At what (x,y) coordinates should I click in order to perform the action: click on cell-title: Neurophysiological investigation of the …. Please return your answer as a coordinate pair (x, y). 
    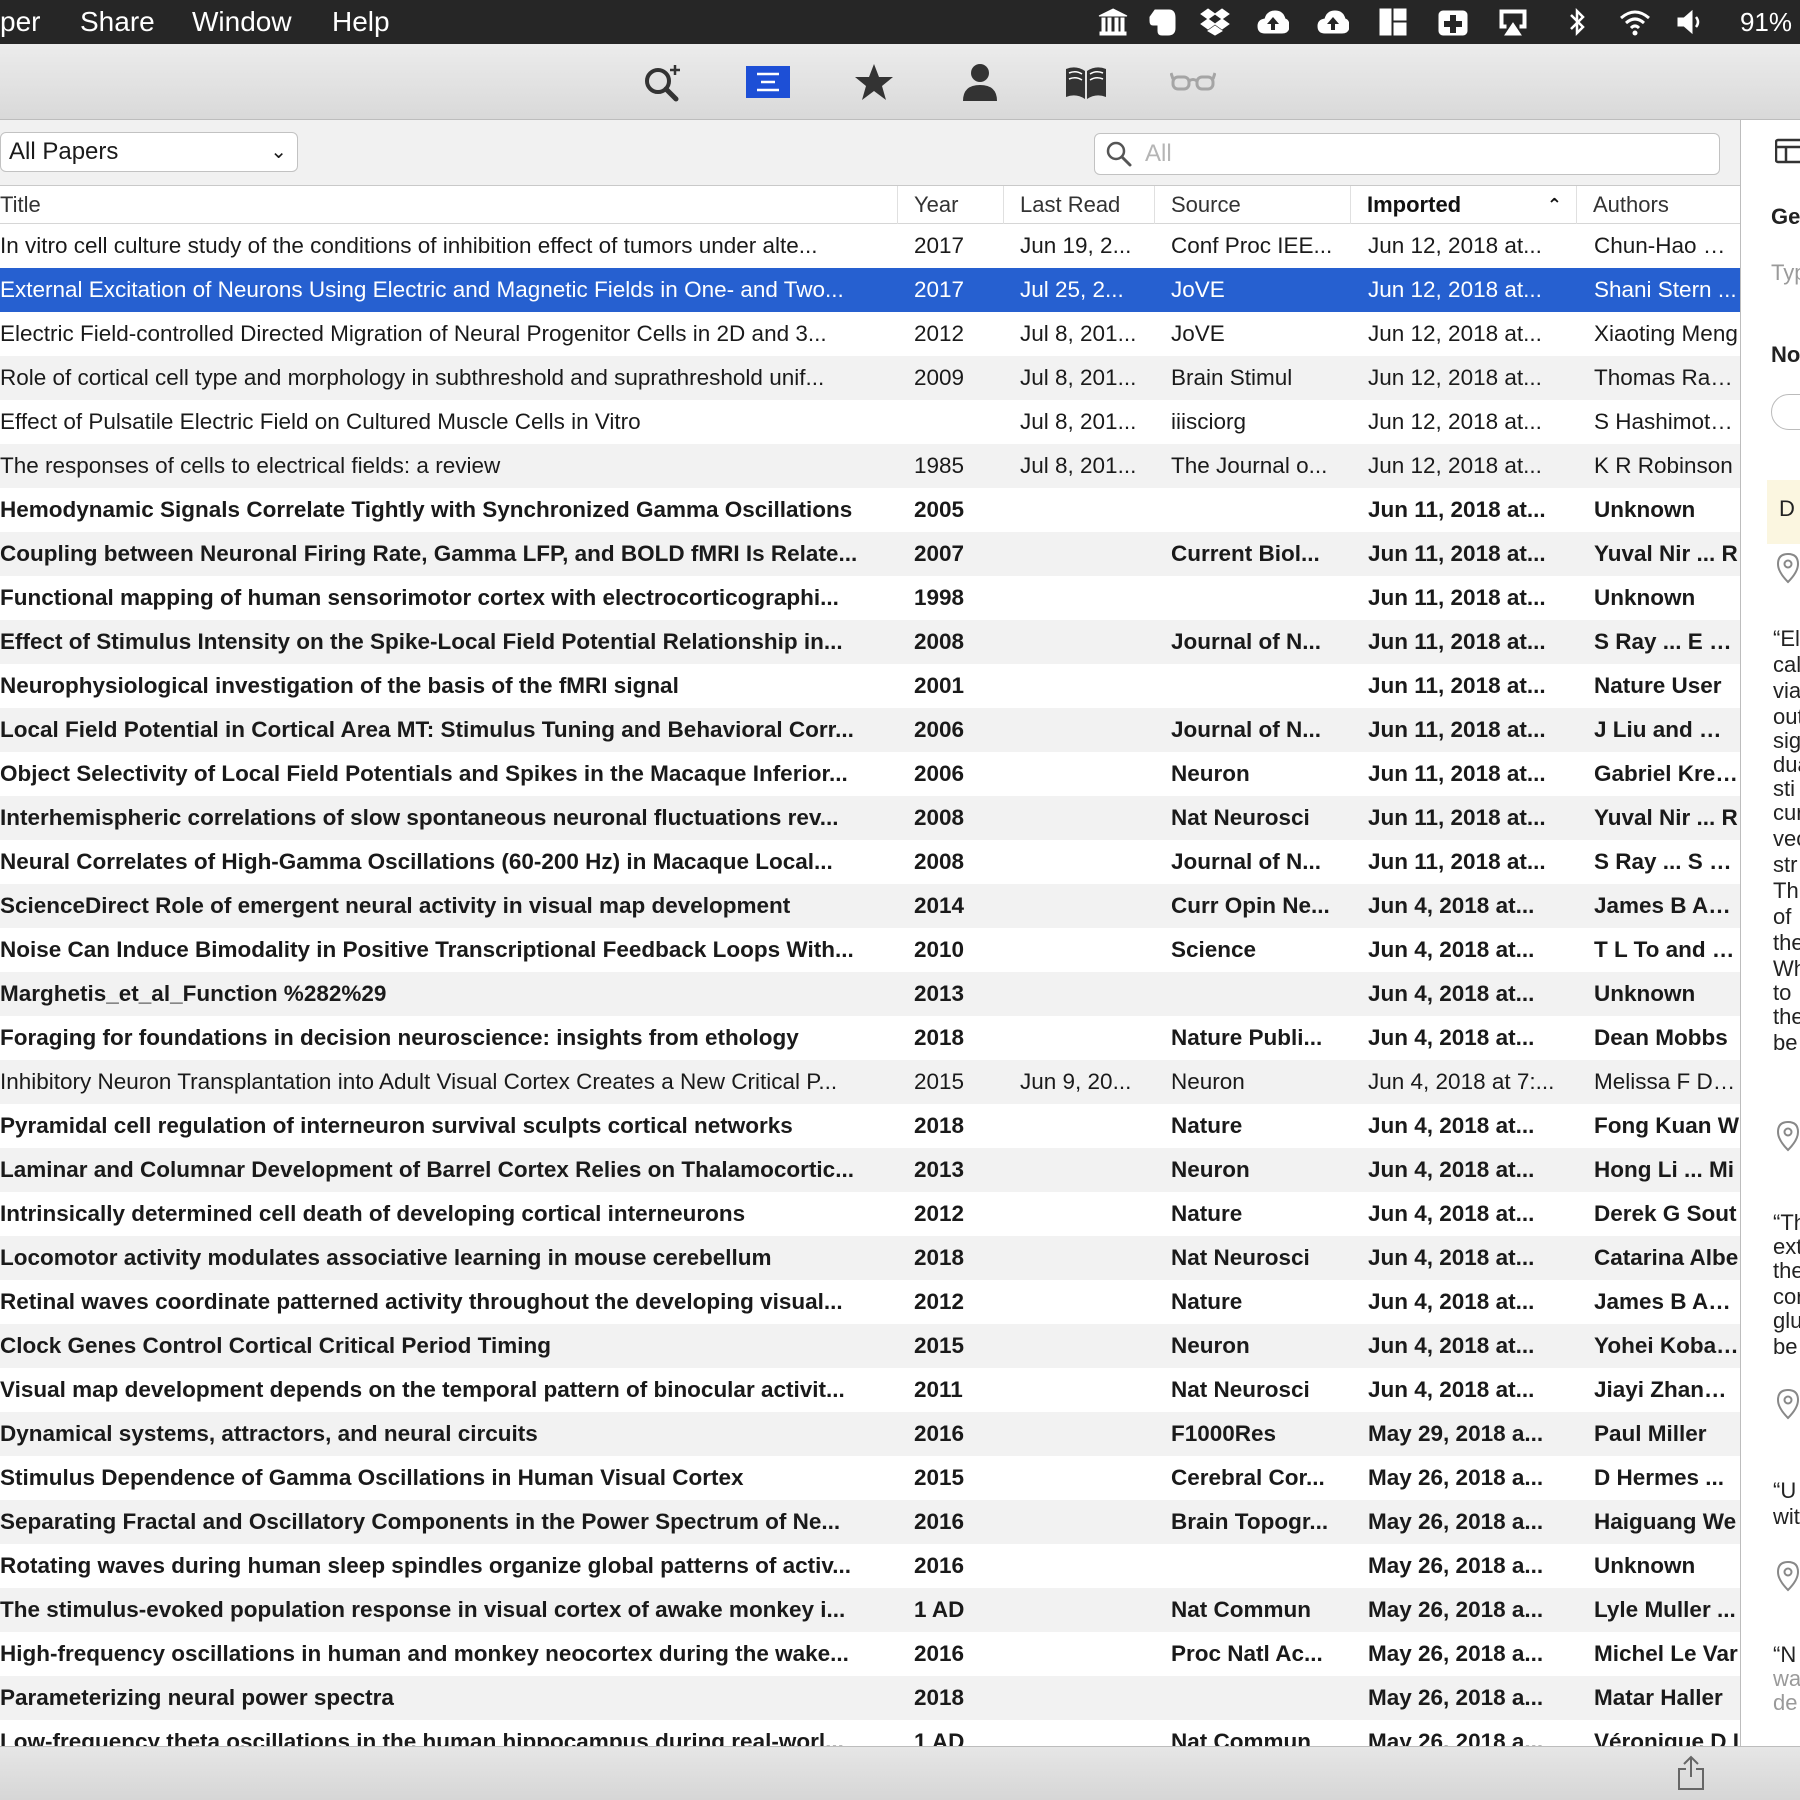
    Looking at the image, I should click on (339, 685).